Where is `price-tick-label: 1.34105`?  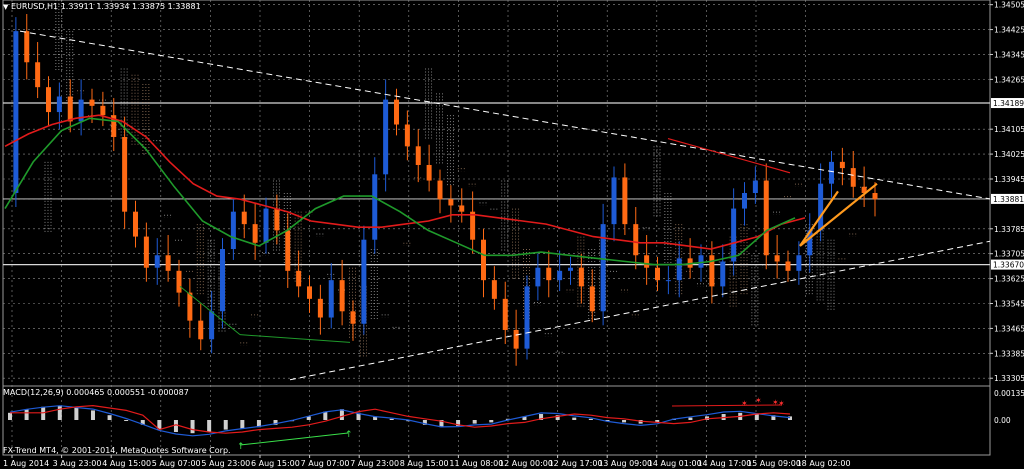 price-tick-label: 1.34105 is located at coordinates (1009, 129).